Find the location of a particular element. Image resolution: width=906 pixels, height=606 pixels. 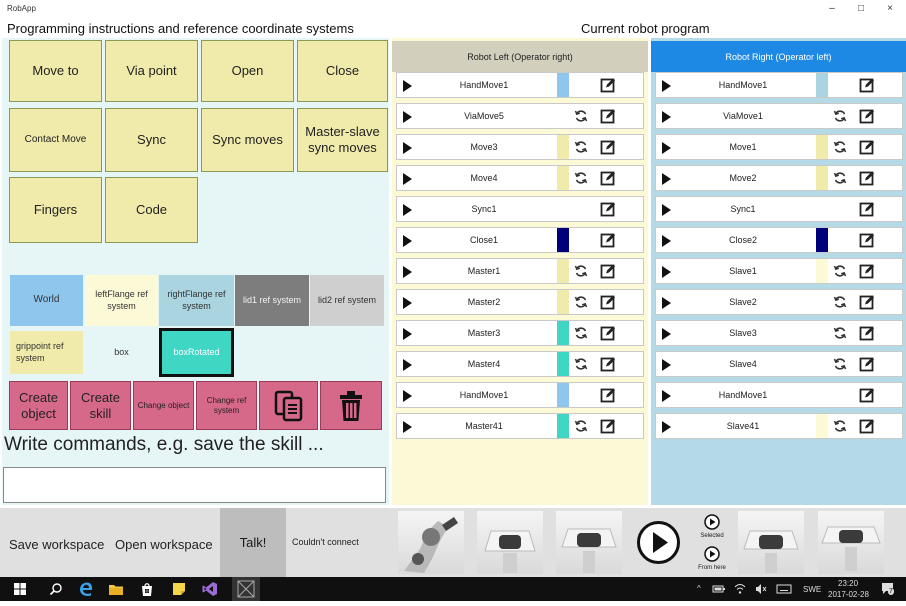

language-indicator: SWE is located at coordinates (812, 589).